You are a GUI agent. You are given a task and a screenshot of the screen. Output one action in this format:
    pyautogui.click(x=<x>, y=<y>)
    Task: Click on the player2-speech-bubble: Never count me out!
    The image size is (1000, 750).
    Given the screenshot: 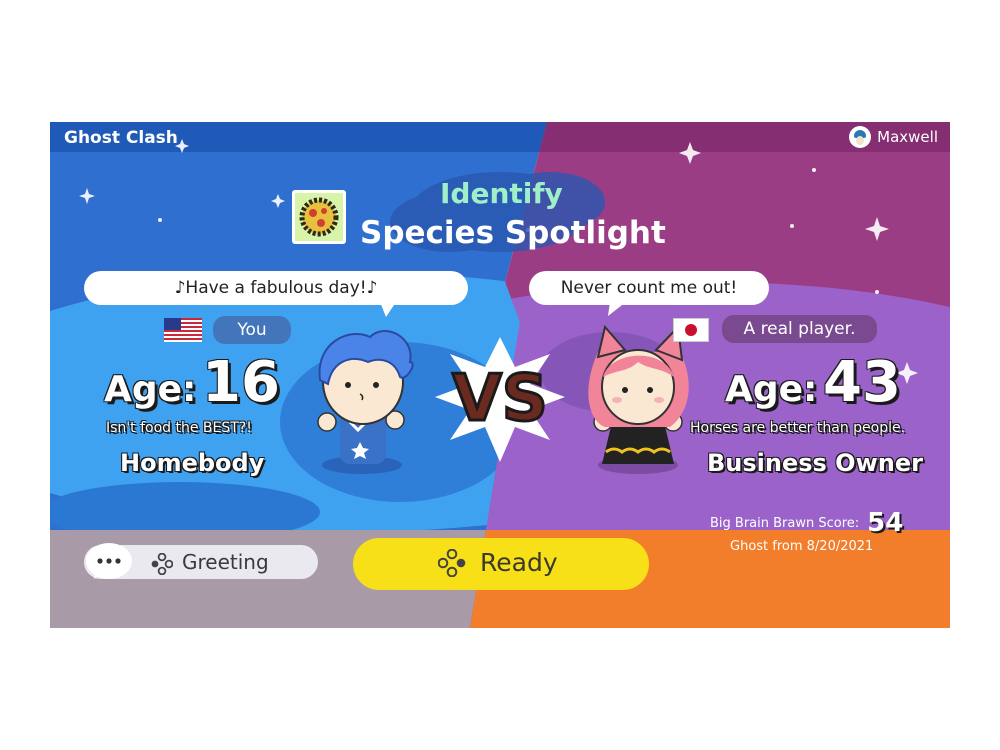 What is the action you would take?
    pyautogui.click(x=649, y=288)
    